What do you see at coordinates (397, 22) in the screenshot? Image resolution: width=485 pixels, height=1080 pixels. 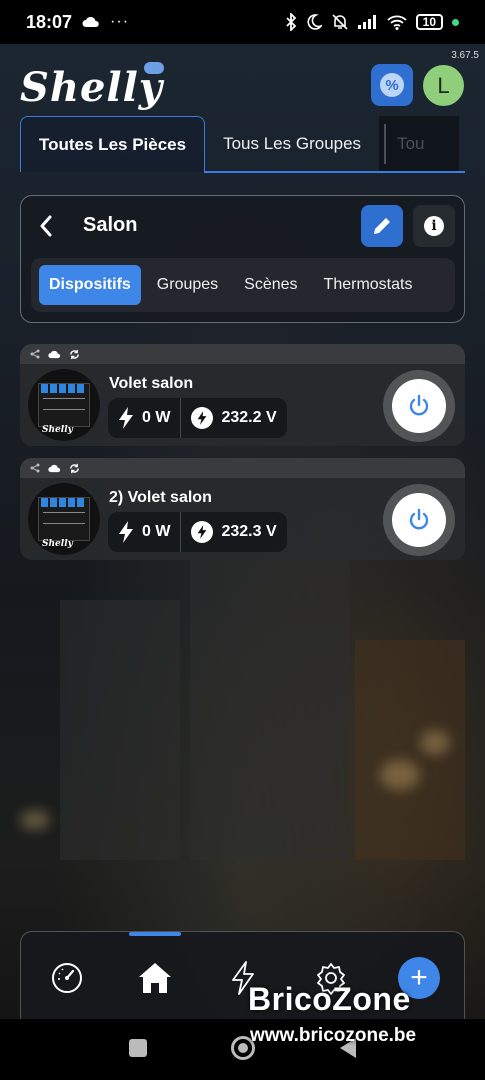 I see `wifi-icon` at bounding box center [397, 22].